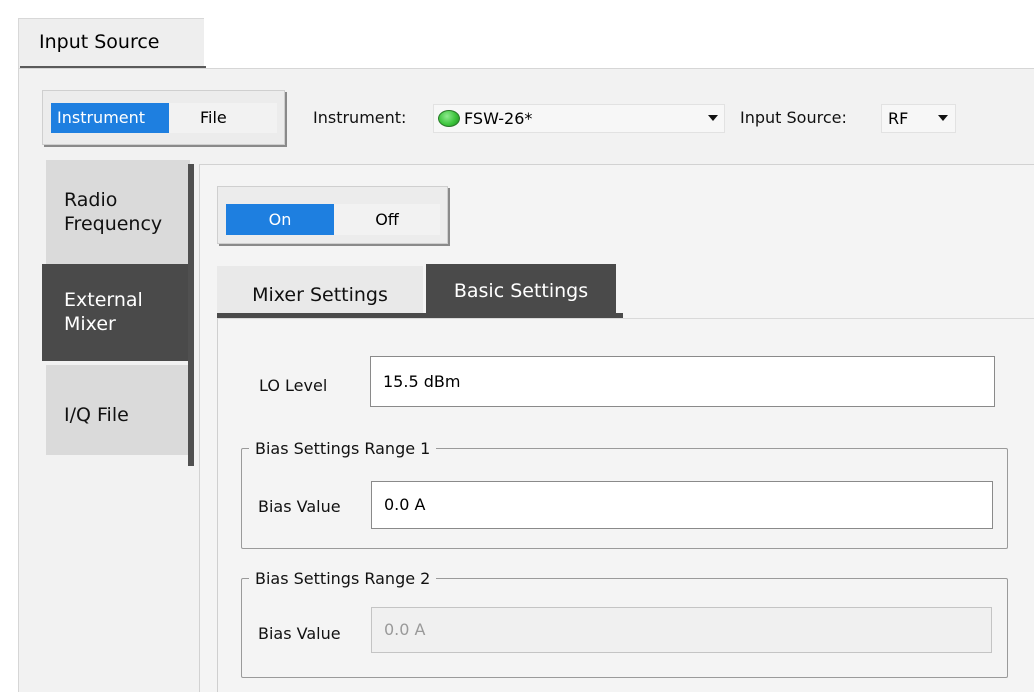 The width and height of the screenshot is (1034, 692). Describe the element at coordinates (343, 578) in the screenshot. I see `bias-range-2-title: Bias Settings Range 2` at that location.